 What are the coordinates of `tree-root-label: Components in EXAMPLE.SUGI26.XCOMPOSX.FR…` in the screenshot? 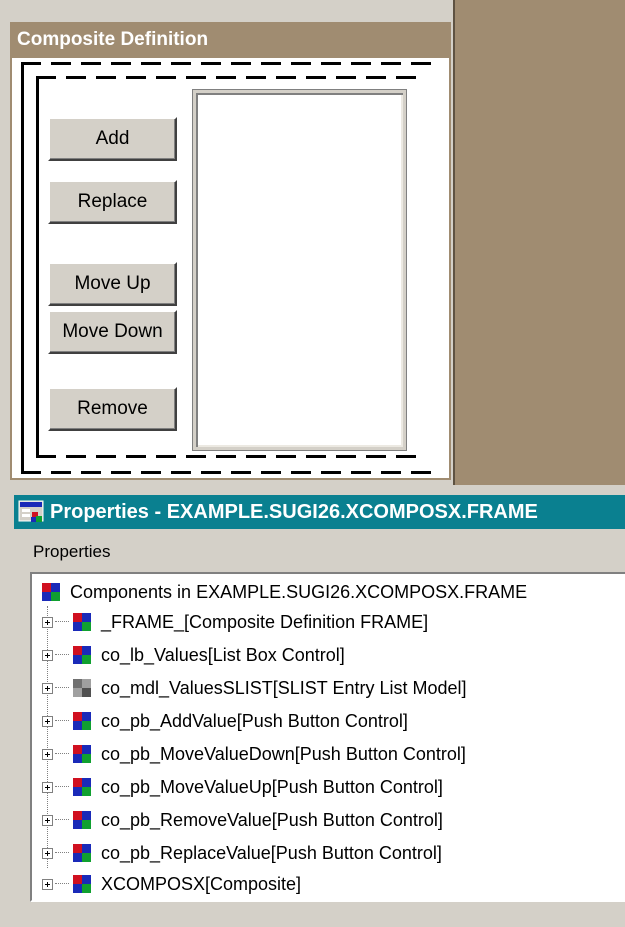 It's located at (299, 591).